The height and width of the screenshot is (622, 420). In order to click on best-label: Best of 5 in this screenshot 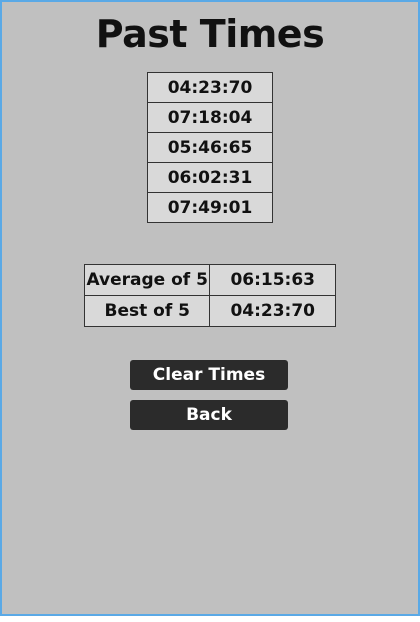, I will do `click(147, 311)`.